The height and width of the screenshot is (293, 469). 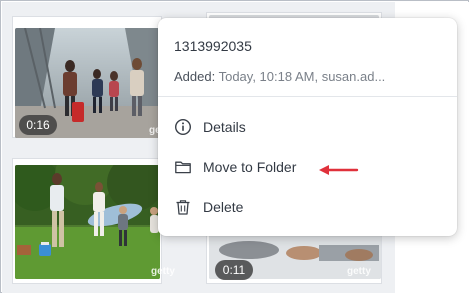 What do you see at coordinates (183, 127) in the screenshot?
I see `info-icon` at bounding box center [183, 127].